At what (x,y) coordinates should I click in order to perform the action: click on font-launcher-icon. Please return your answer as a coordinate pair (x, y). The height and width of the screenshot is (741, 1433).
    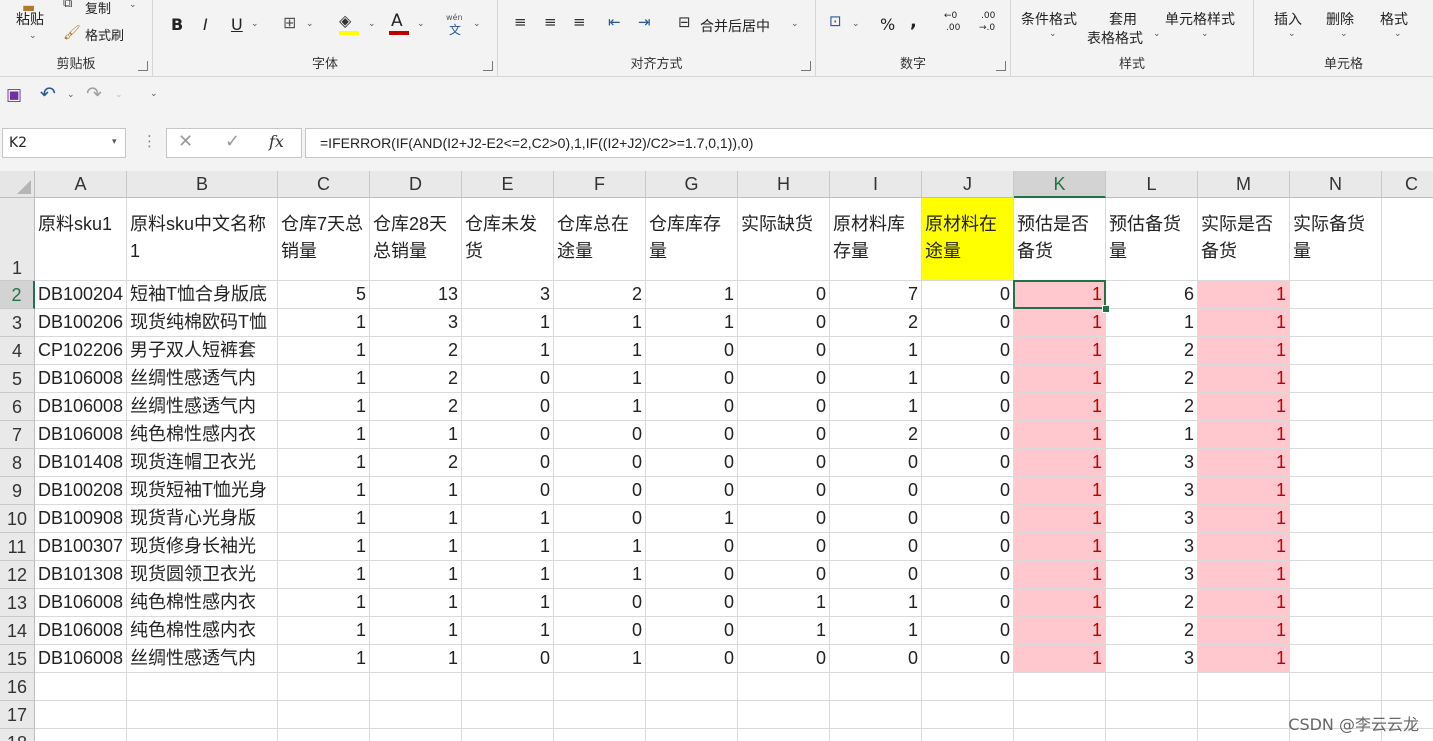
    Looking at the image, I should click on (488, 66).